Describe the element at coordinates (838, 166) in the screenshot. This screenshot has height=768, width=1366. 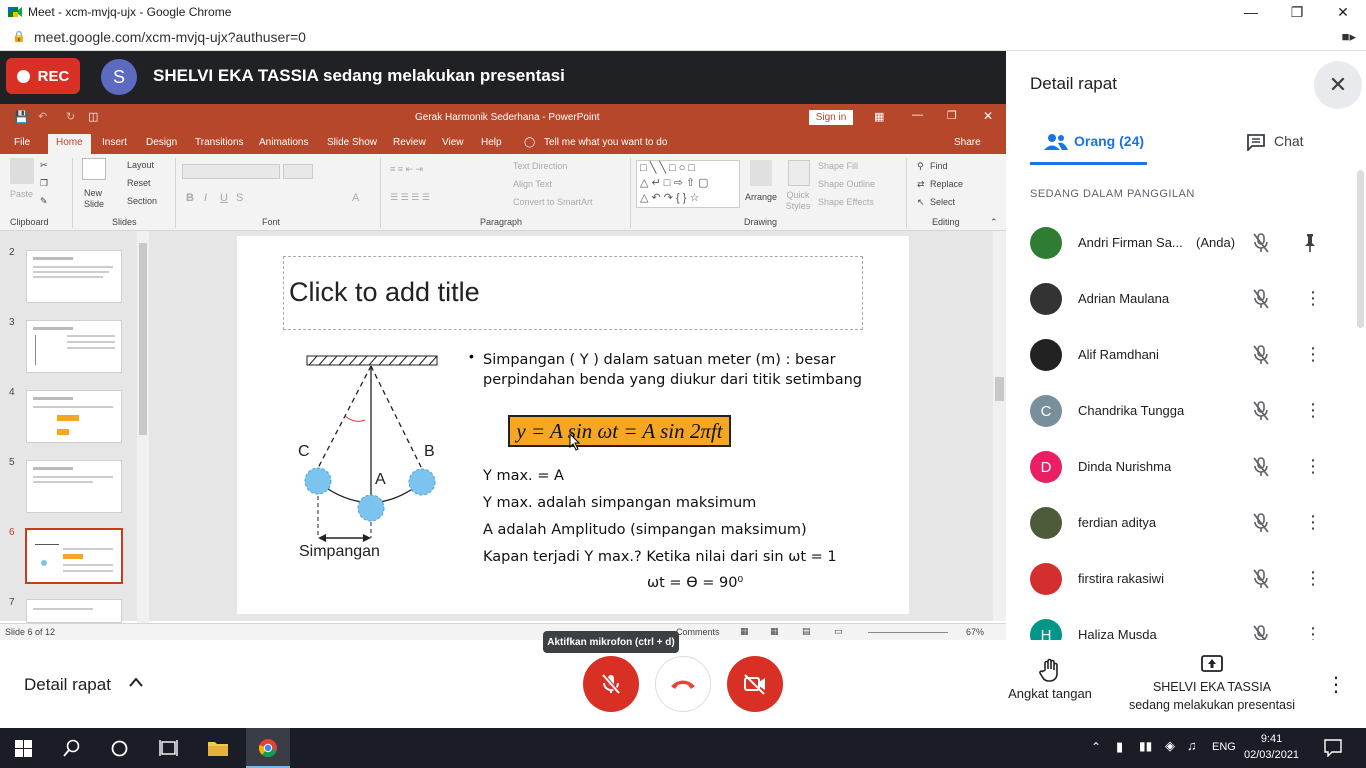
I see `shape-fill-button: Shape Fill` at that location.